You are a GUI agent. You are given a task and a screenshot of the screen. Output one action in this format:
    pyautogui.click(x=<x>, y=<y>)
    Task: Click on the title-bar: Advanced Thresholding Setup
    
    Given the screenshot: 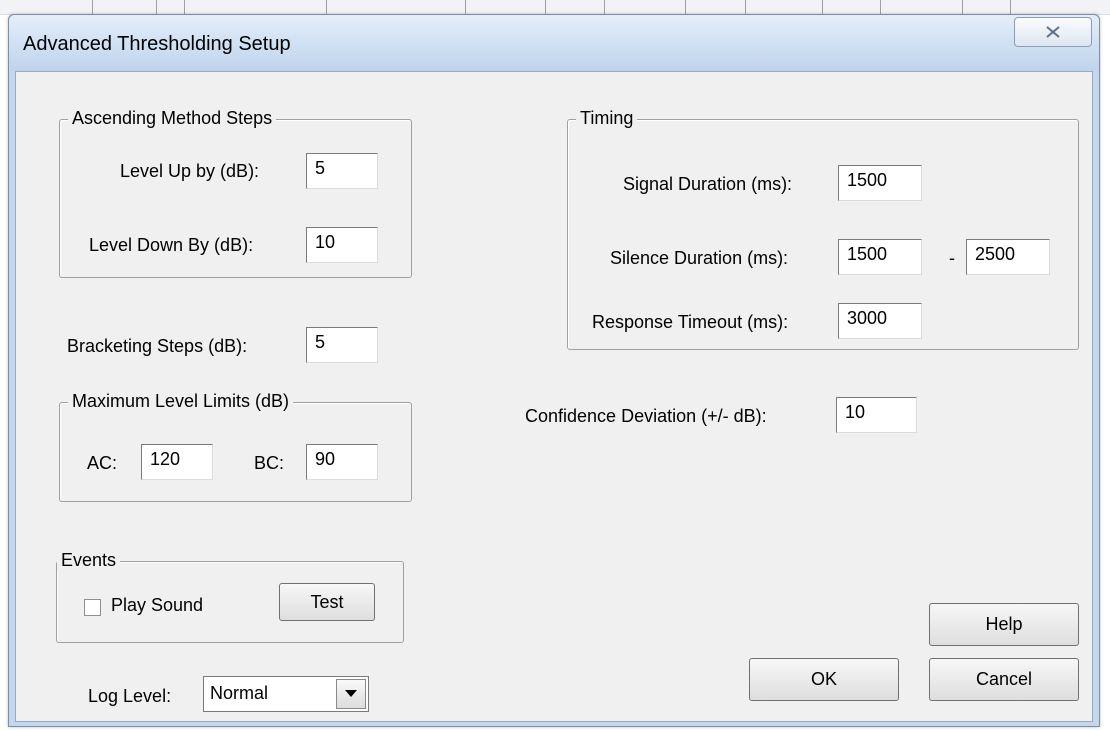 What is the action you would take?
    pyautogui.click(x=554, y=43)
    